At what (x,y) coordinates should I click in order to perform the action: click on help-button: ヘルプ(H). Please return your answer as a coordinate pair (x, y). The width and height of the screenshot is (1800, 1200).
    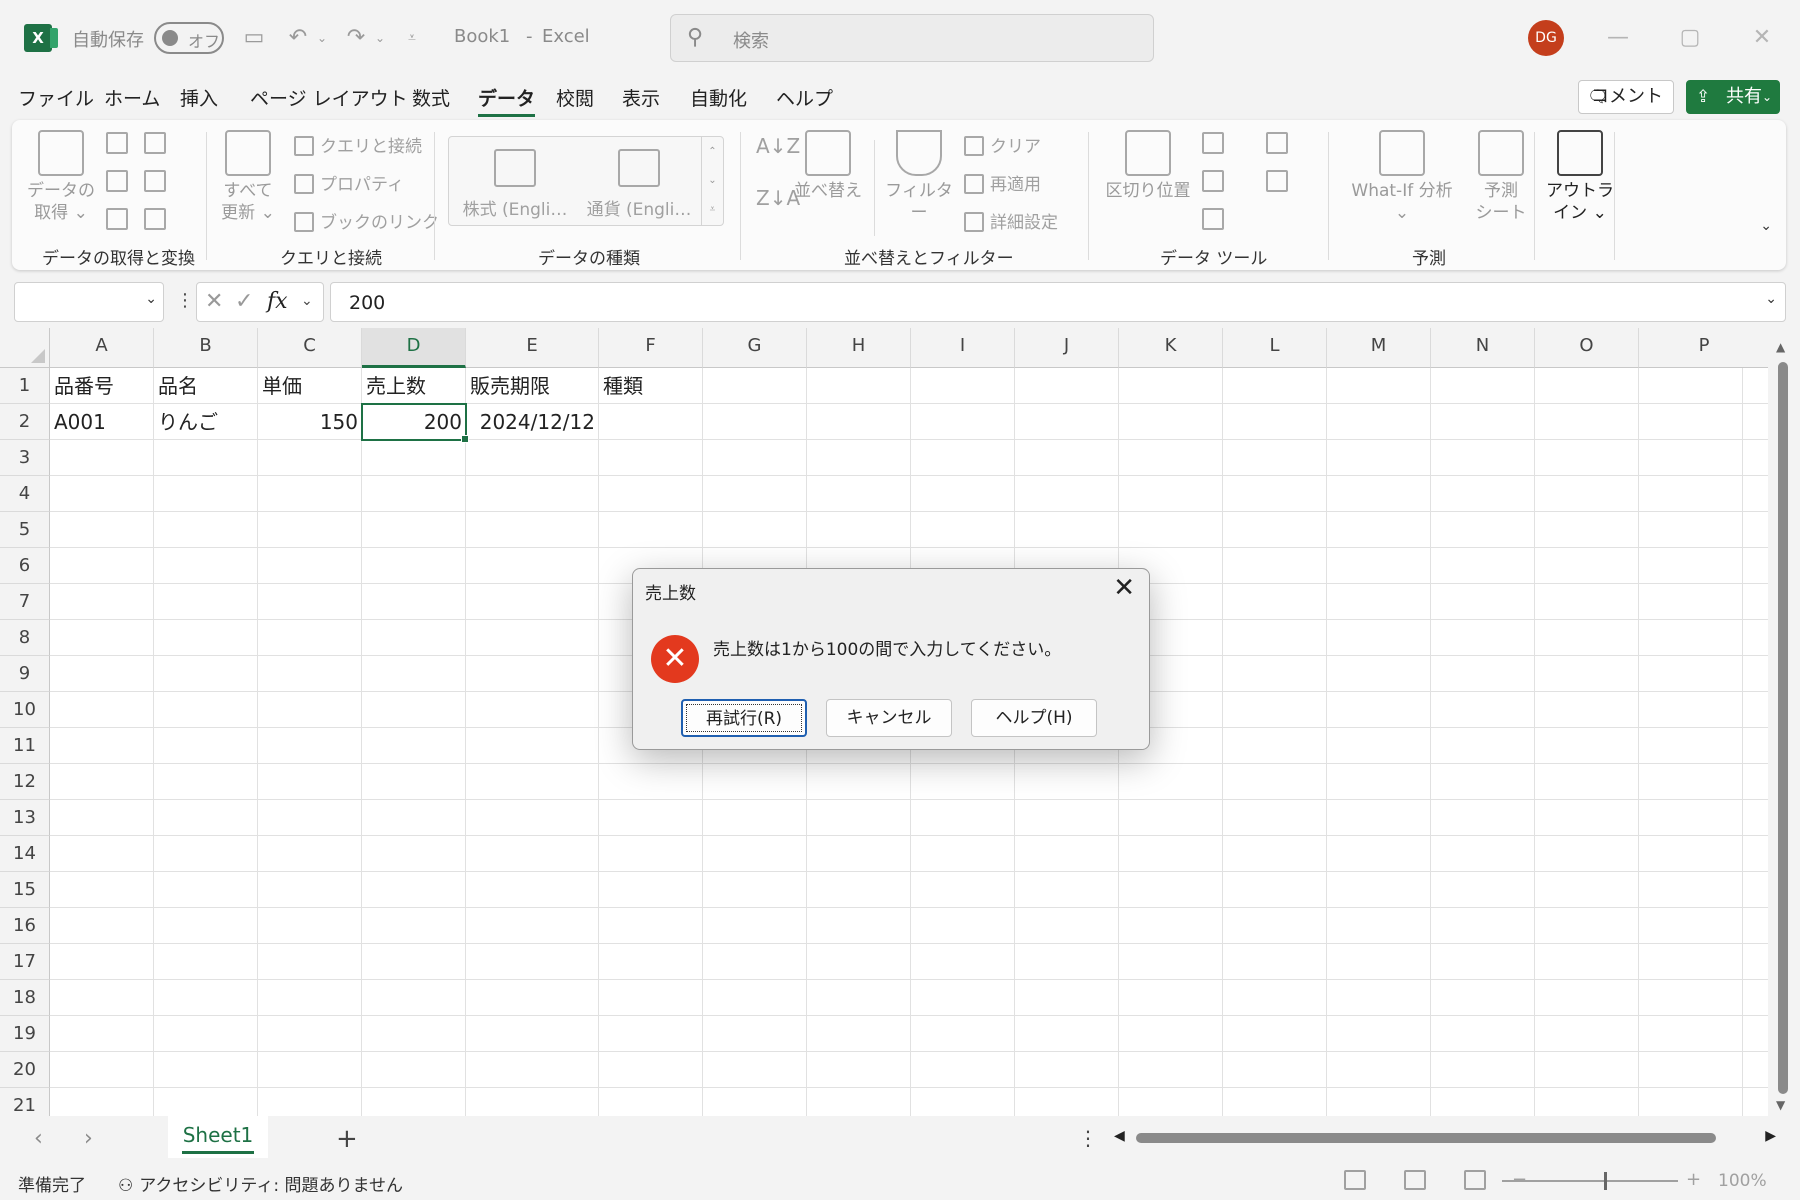
    Looking at the image, I should click on (1034, 718).